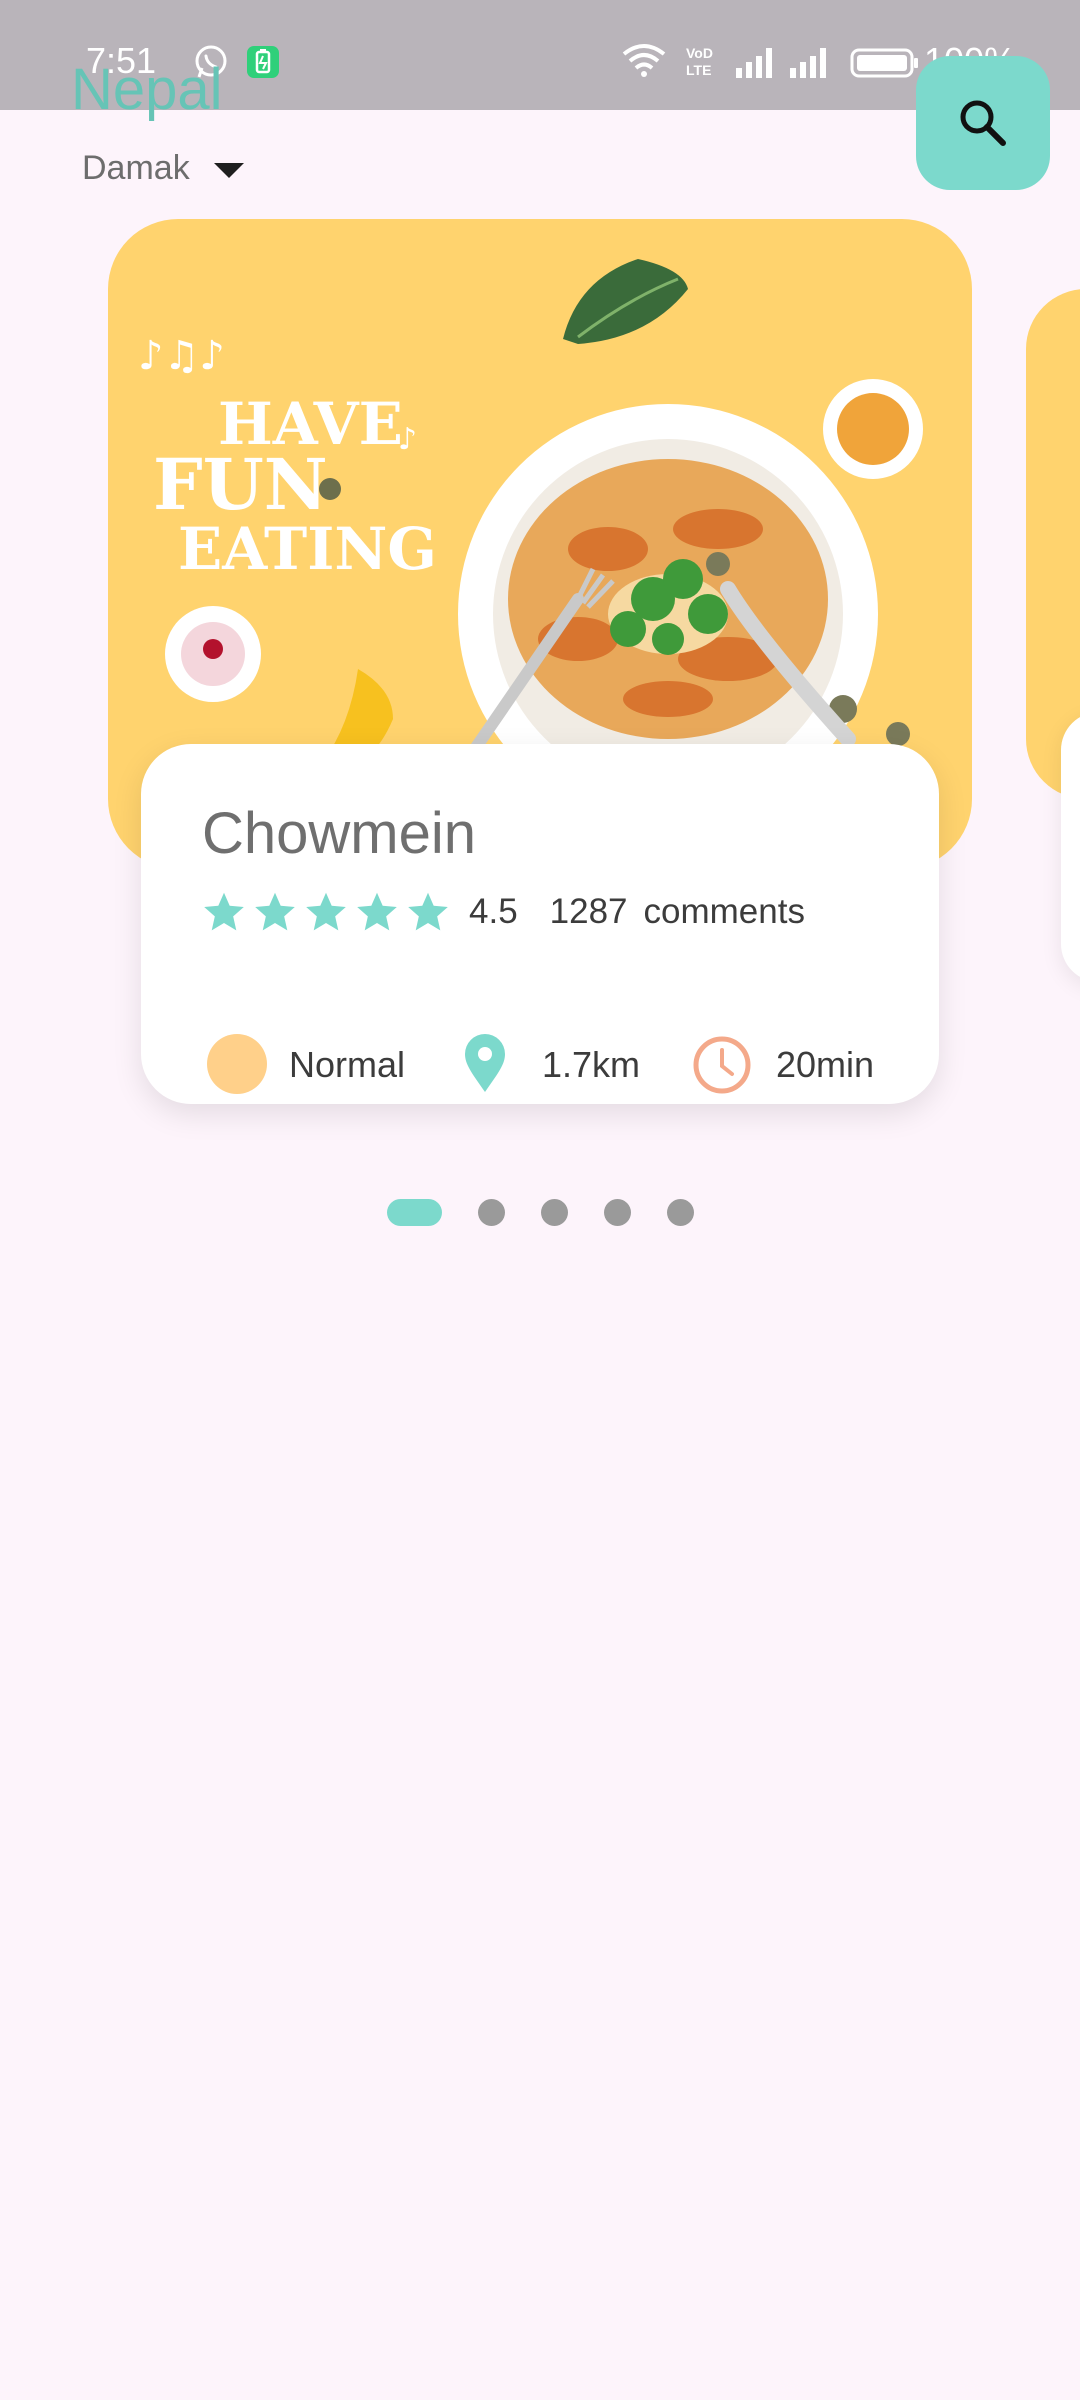  Describe the element at coordinates (263, 62) in the screenshot. I see `battery-saver-icon` at that location.